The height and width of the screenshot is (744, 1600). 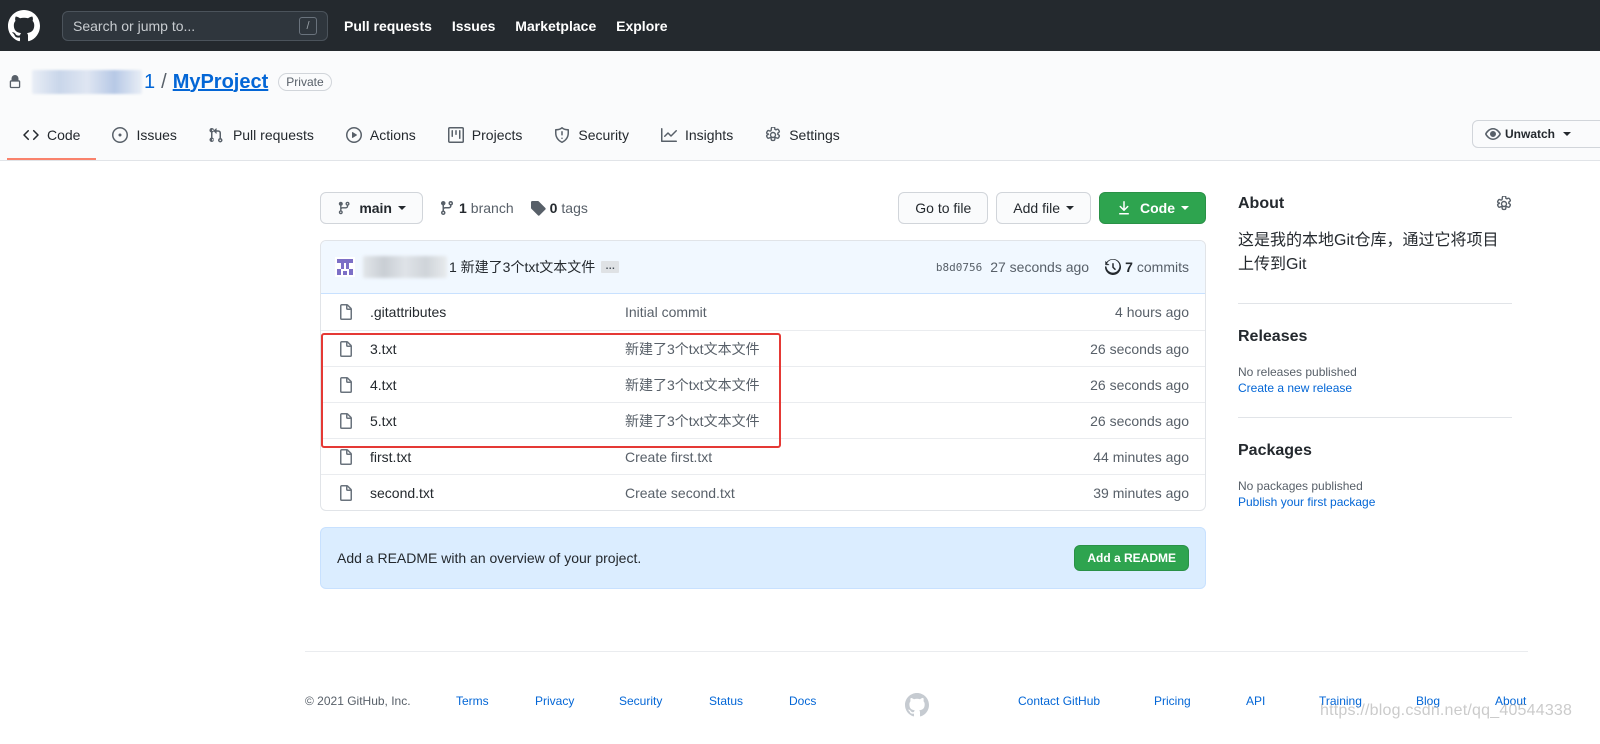 What do you see at coordinates (553, 208) in the screenshot?
I see `tag-count: 0` at bounding box center [553, 208].